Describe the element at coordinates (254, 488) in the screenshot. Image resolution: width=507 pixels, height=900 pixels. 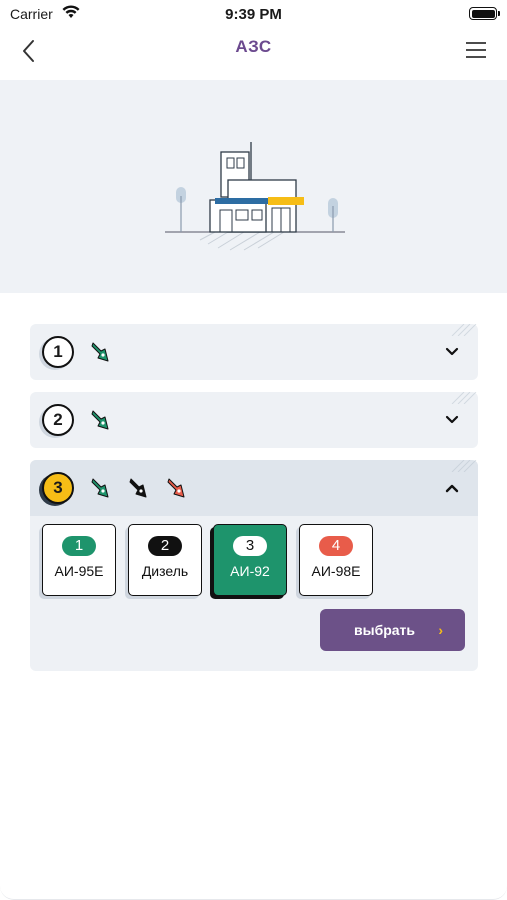
I see `pump-header-3: 3` at that location.